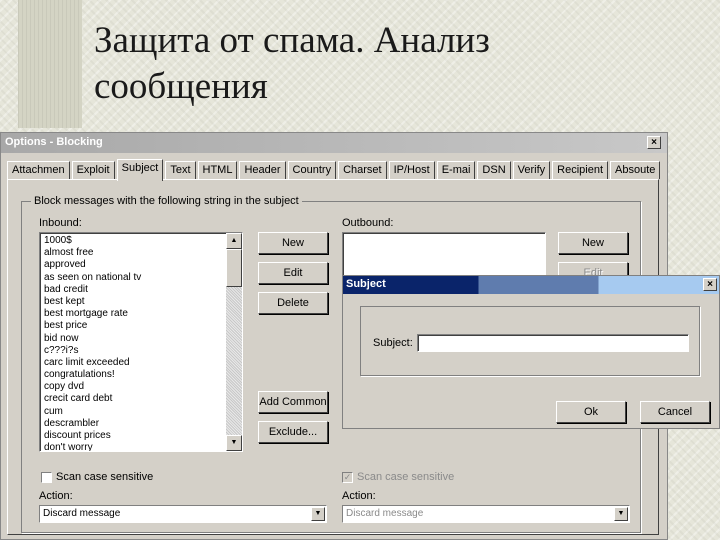  What do you see at coordinates (393, 343) in the screenshot?
I see `subject-label: Subject:` at bounding box center [393, 343].